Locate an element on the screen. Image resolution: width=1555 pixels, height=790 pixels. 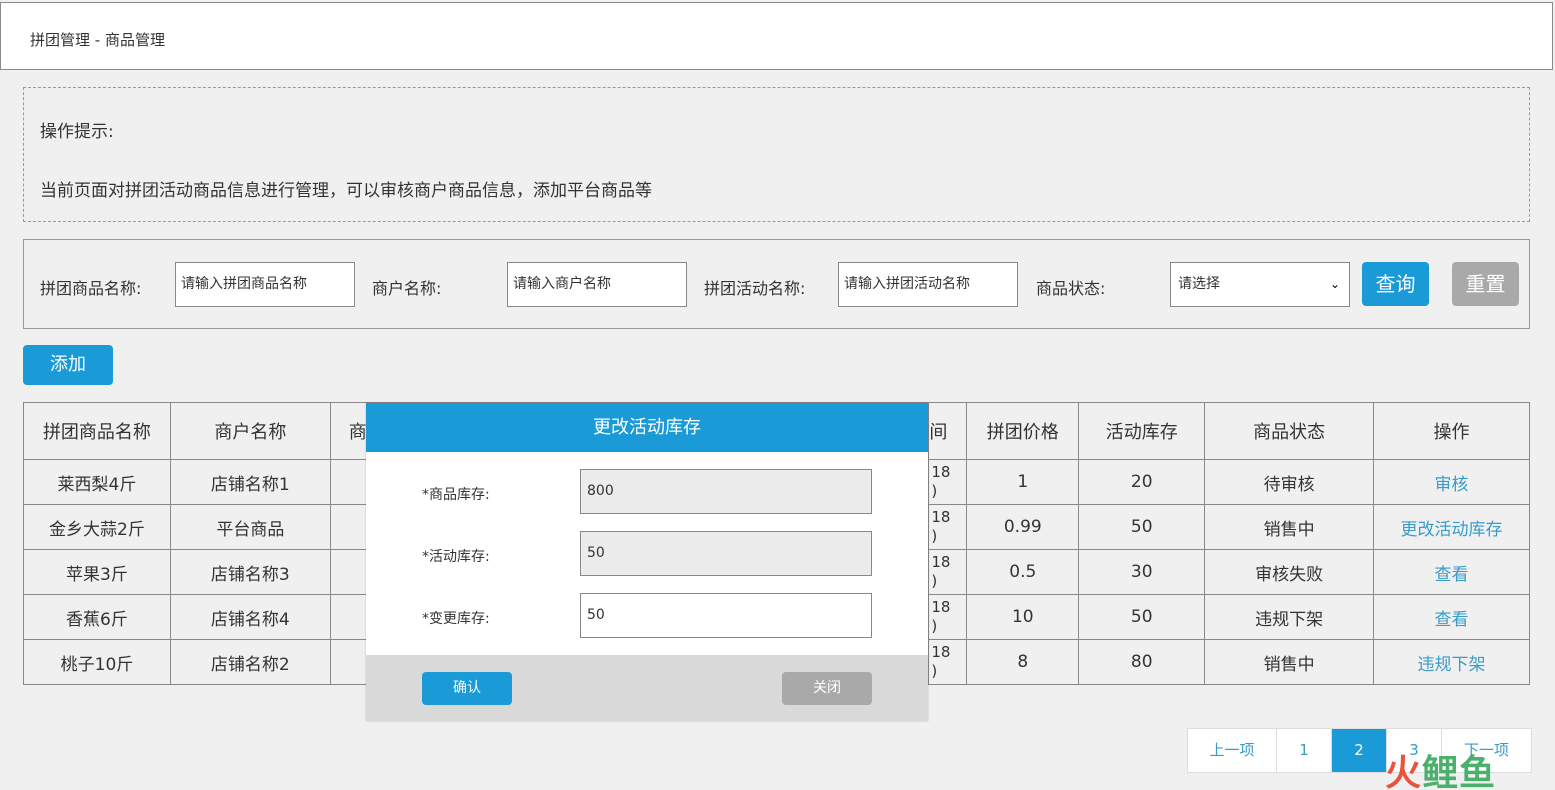
cell-goods-name: 莱西梨4斤 is located at coordinates (97, 482).